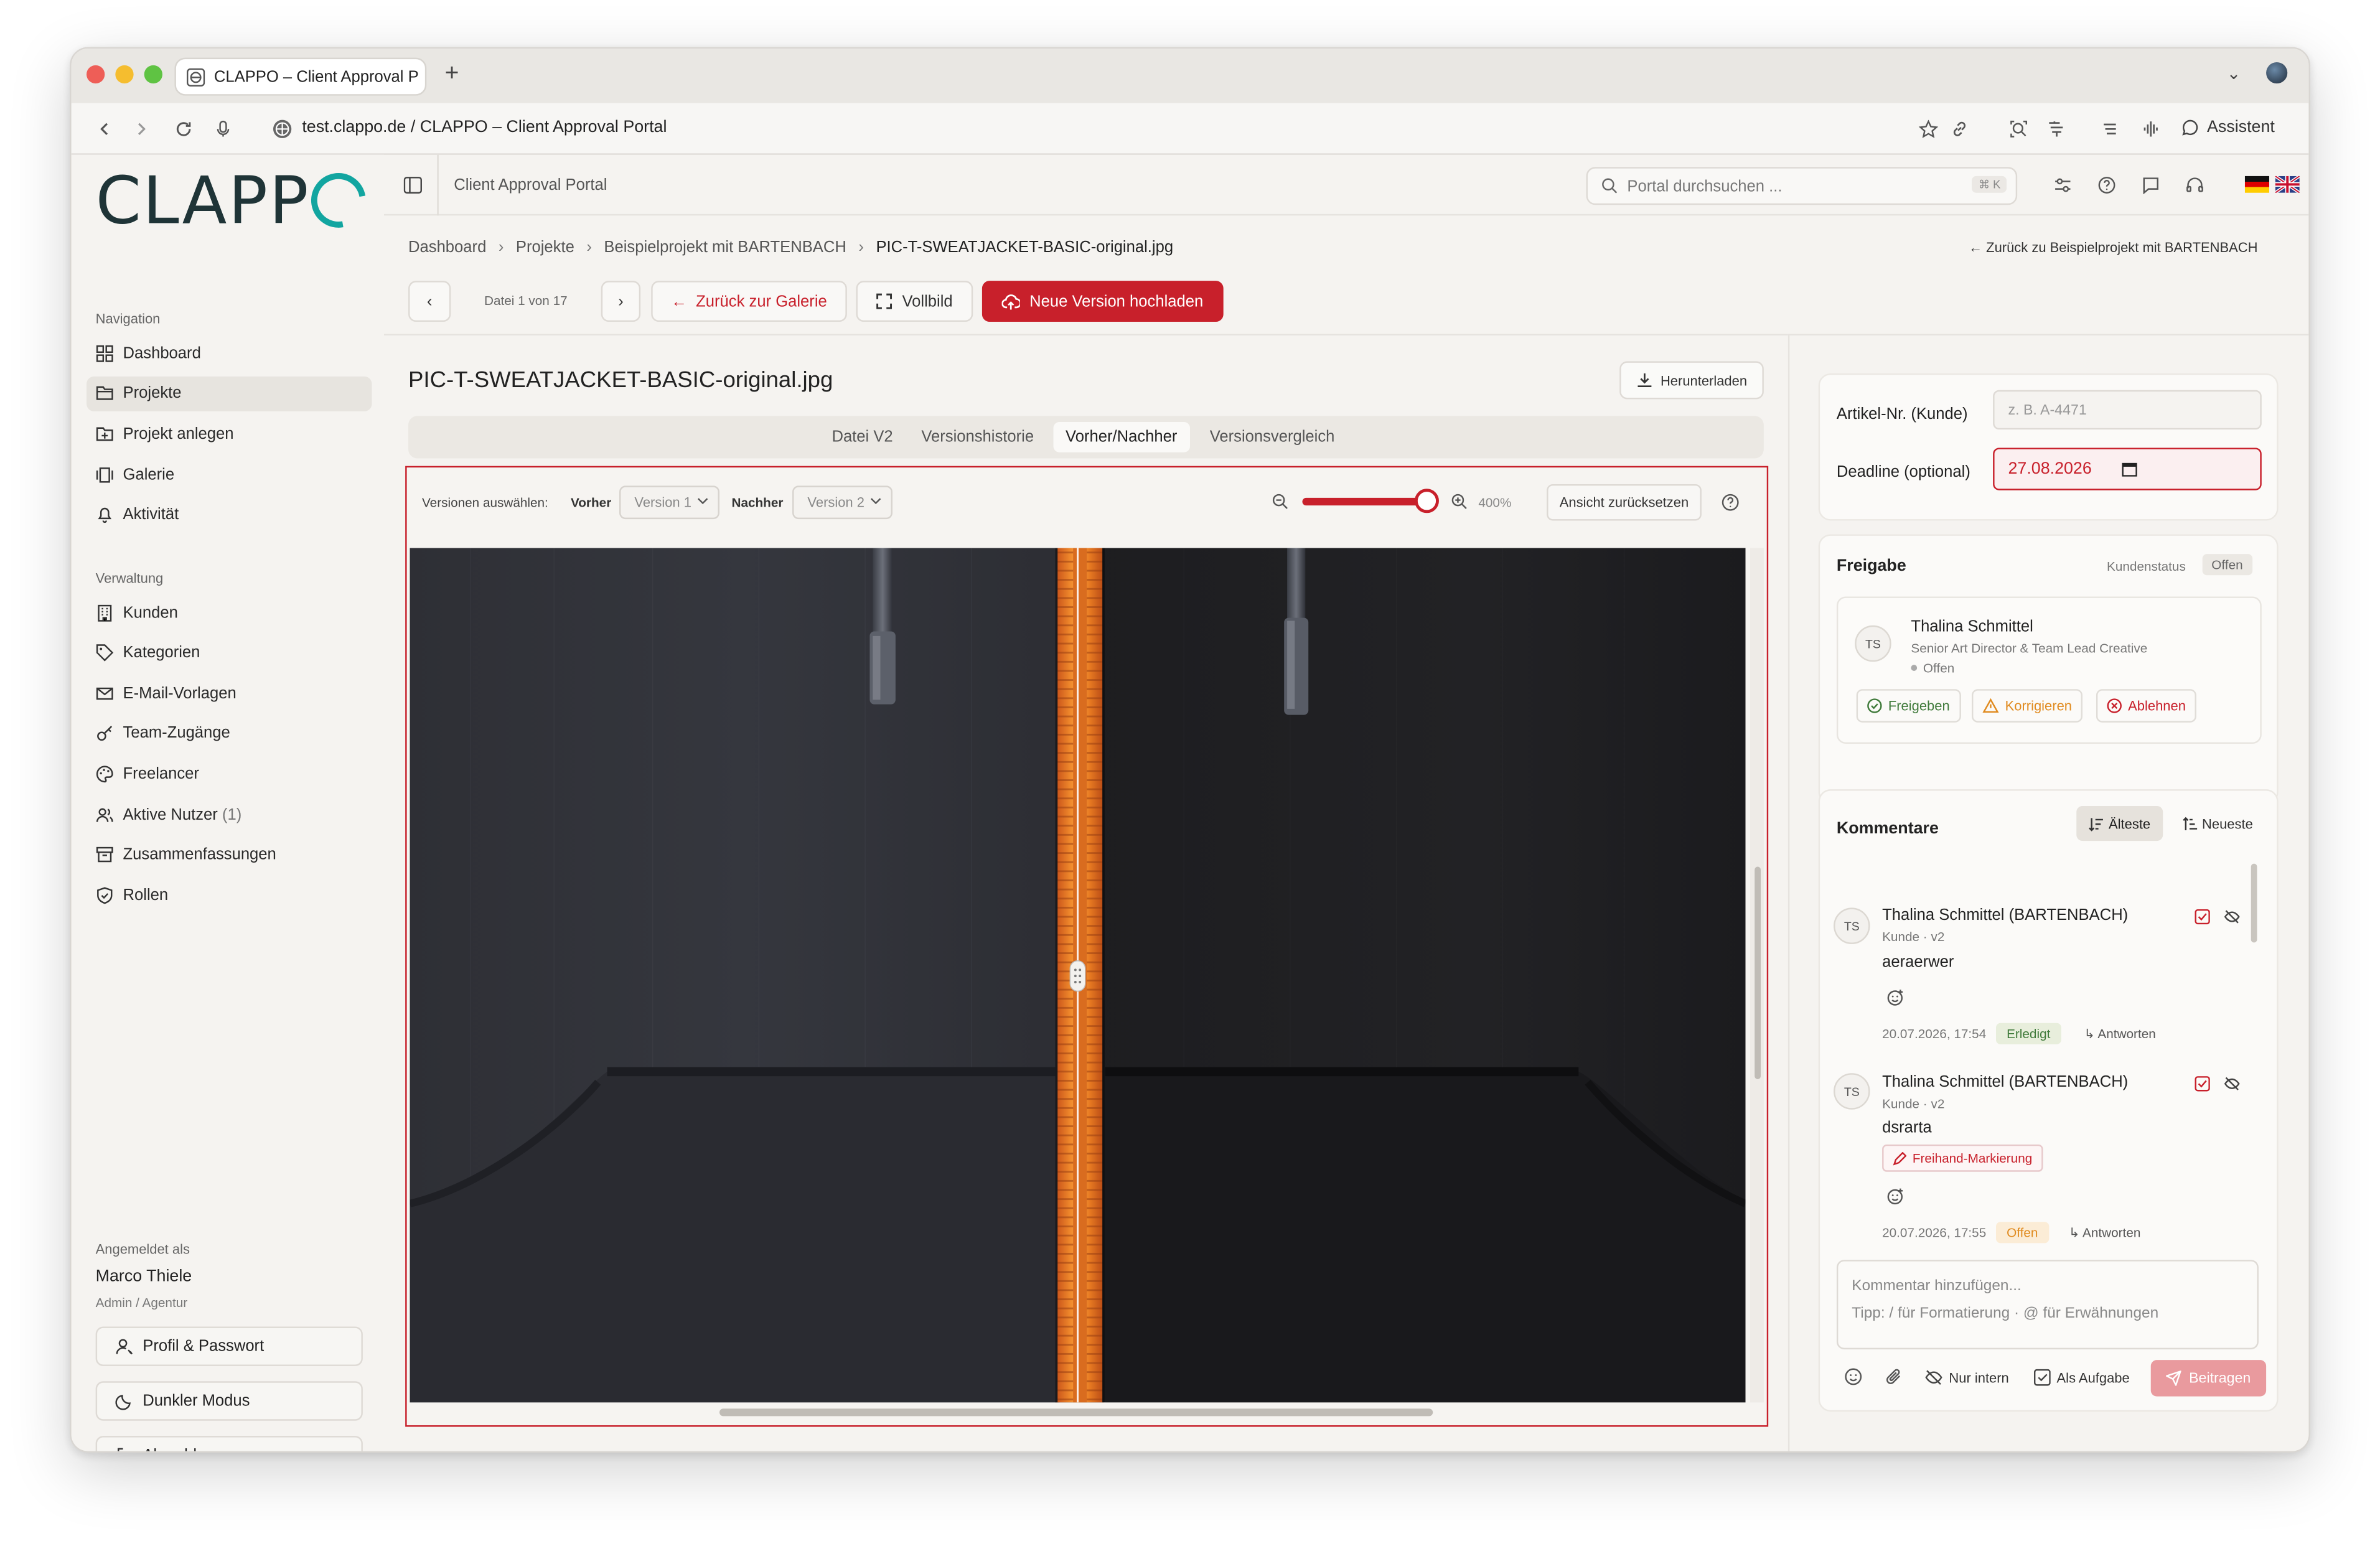  I want to click on breadcrumb-projects: Projekte, so click(545, 247).